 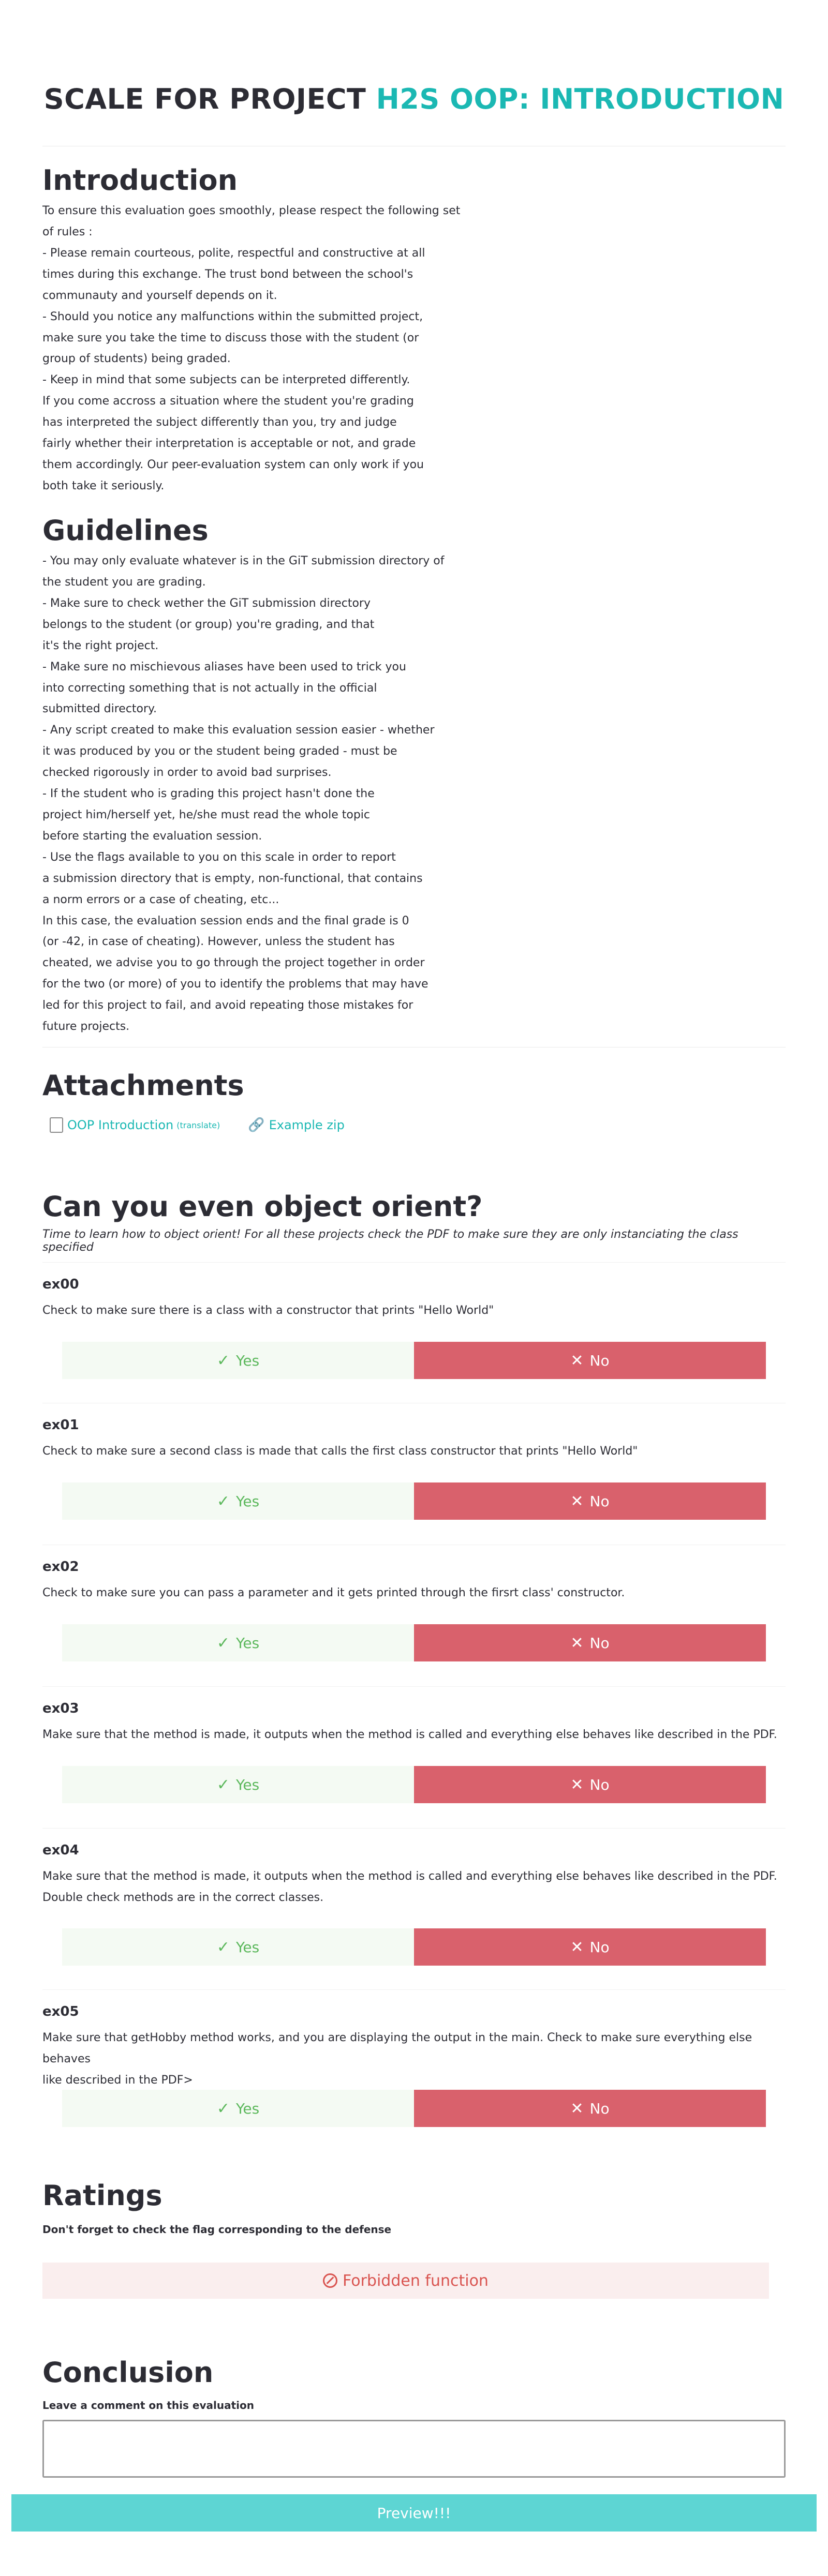 What do you see at coordinates (580, 99) in the screenshot?
I see `title-project: H2S OOP: INTRODUCTION` at bounding box center [580, 99].